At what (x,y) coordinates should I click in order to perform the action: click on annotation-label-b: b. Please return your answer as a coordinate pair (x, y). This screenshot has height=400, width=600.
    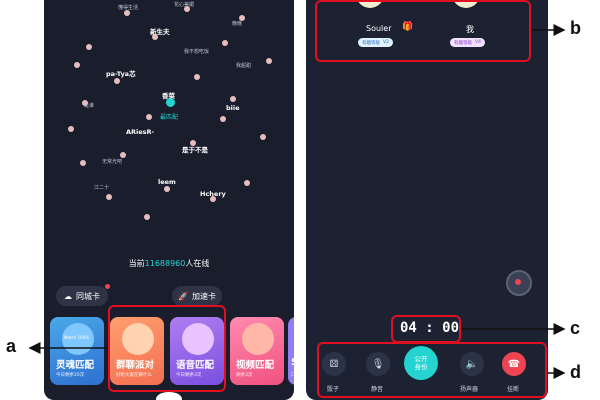
    Looking at the image, I should click on (575, 28).